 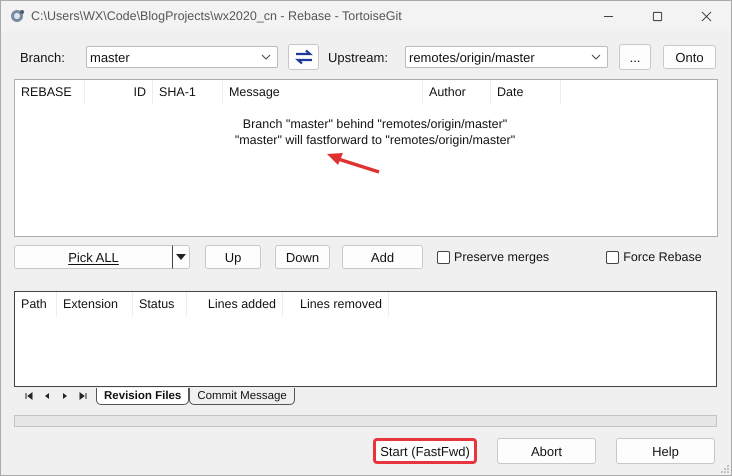 I want to click on resize-grip-icon, so click(x=725, y=469).